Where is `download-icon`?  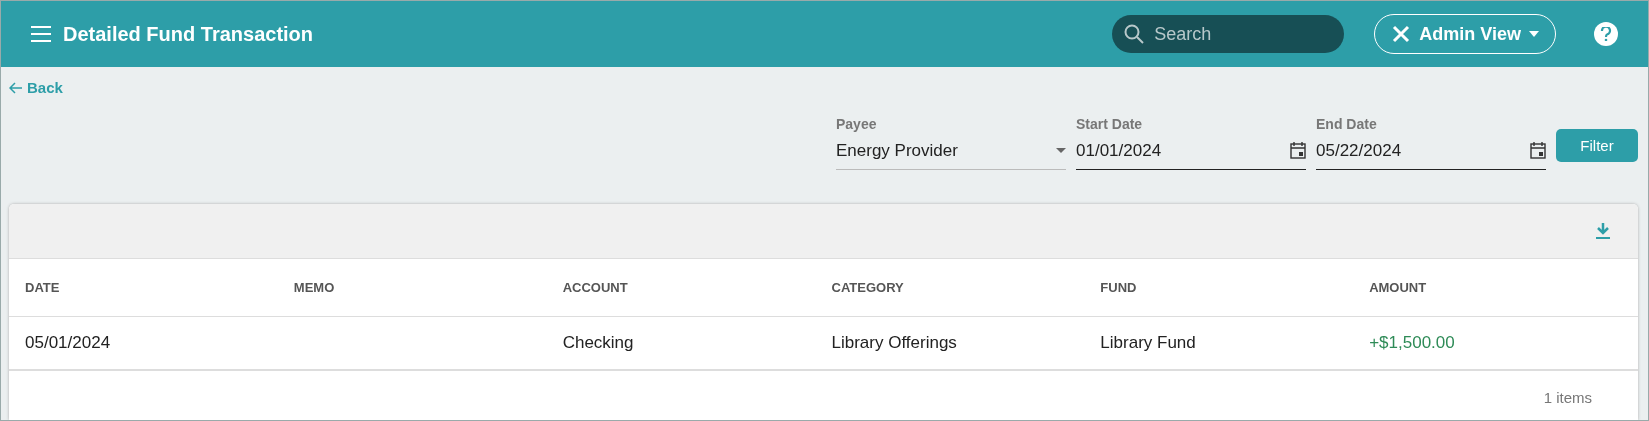
download-icon is located at coordinates (1603, 231).